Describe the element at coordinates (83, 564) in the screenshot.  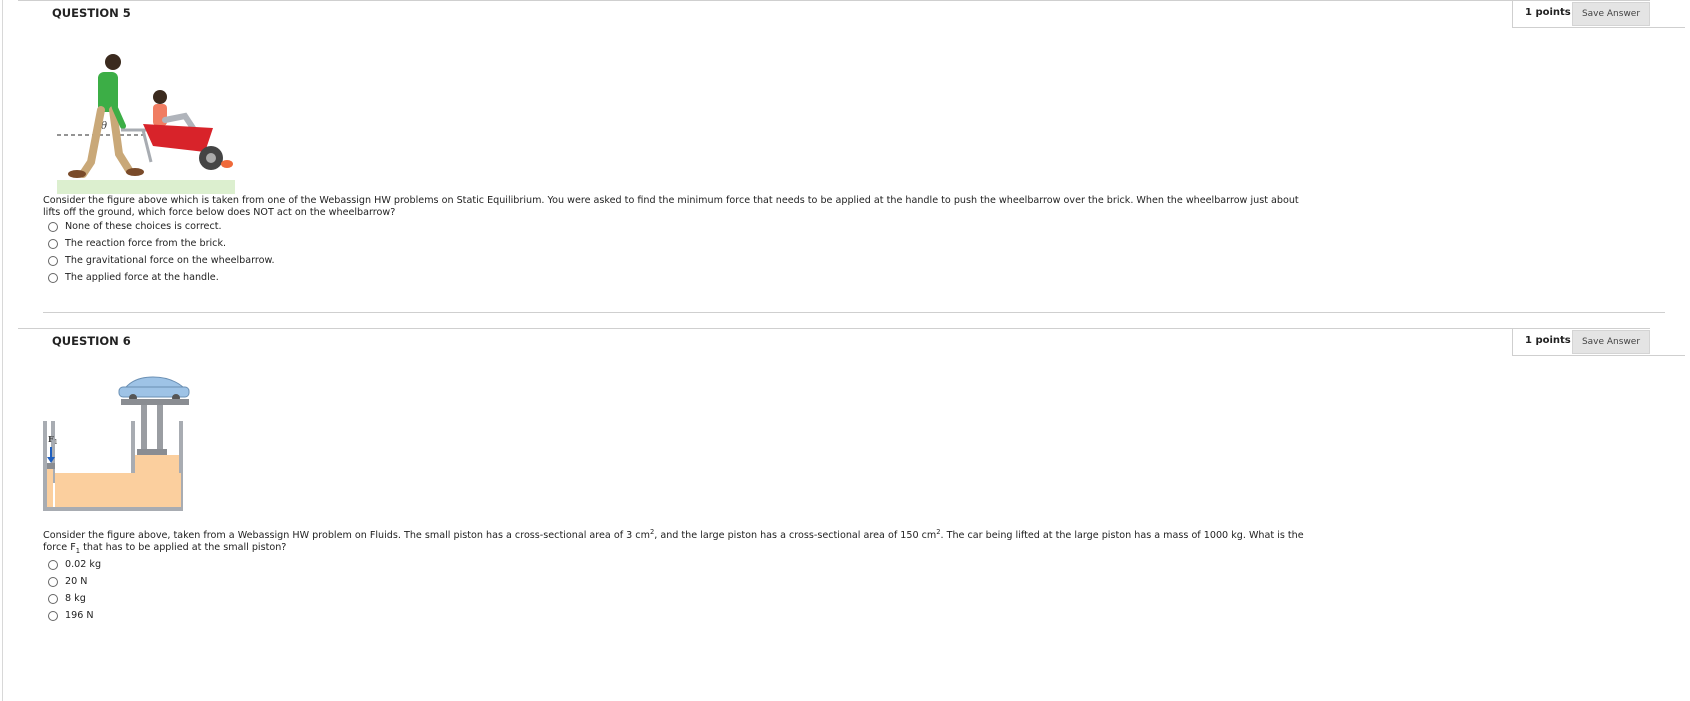
I see `choice-label: 0.02 kg` at that location.